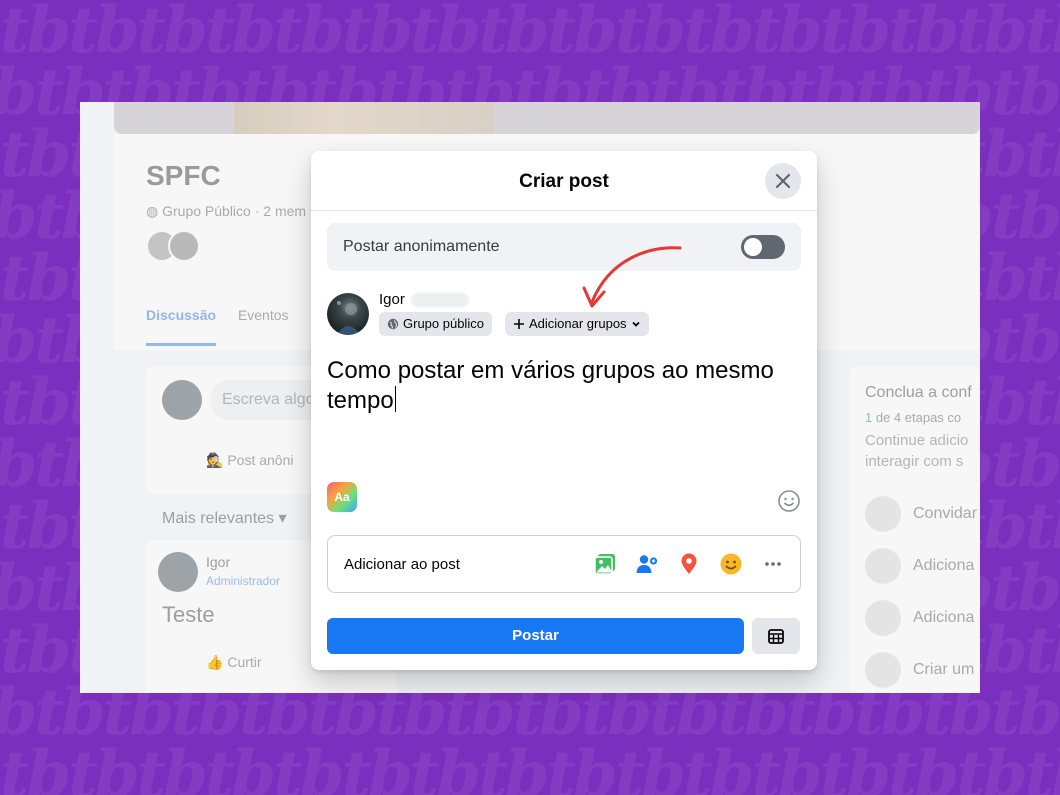 This screenshot has width=1060, height=795. I want to click on smiley-icon, so click(789, 501).